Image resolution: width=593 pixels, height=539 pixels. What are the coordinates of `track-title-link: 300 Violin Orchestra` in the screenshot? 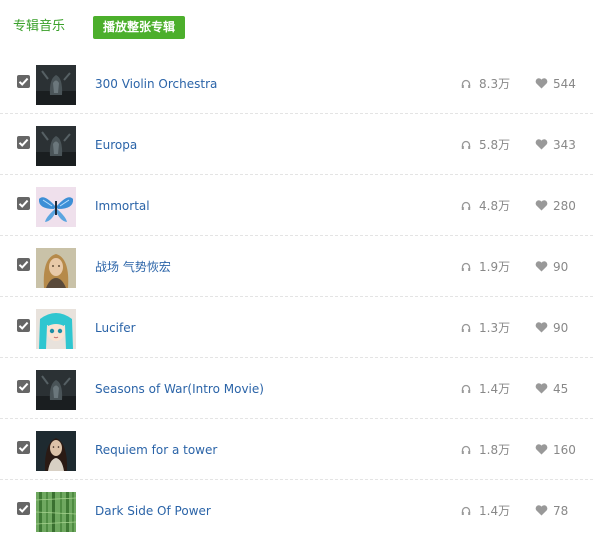 It's located at (156, 84).